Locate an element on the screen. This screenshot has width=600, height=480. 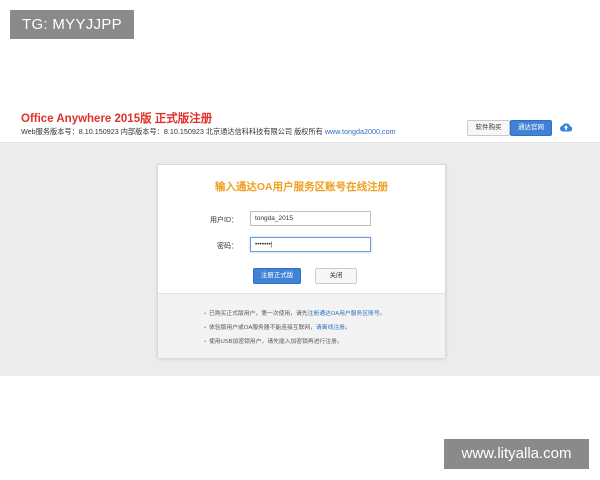
watermark-bottom: www.lityalla.com is located at coordinates (516, 454).